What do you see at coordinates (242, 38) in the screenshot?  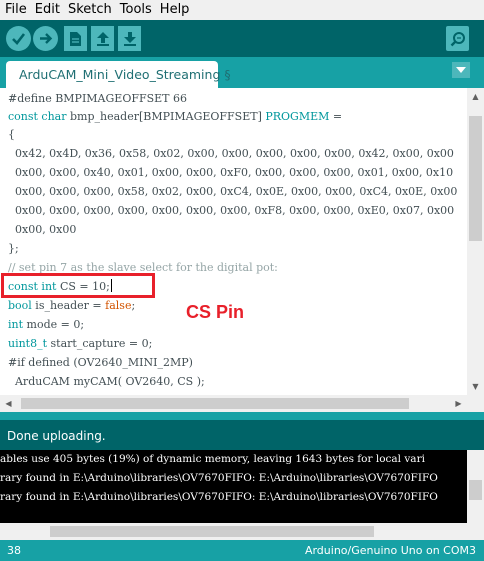 I see `toolbar` at bounding box center [242, 38].